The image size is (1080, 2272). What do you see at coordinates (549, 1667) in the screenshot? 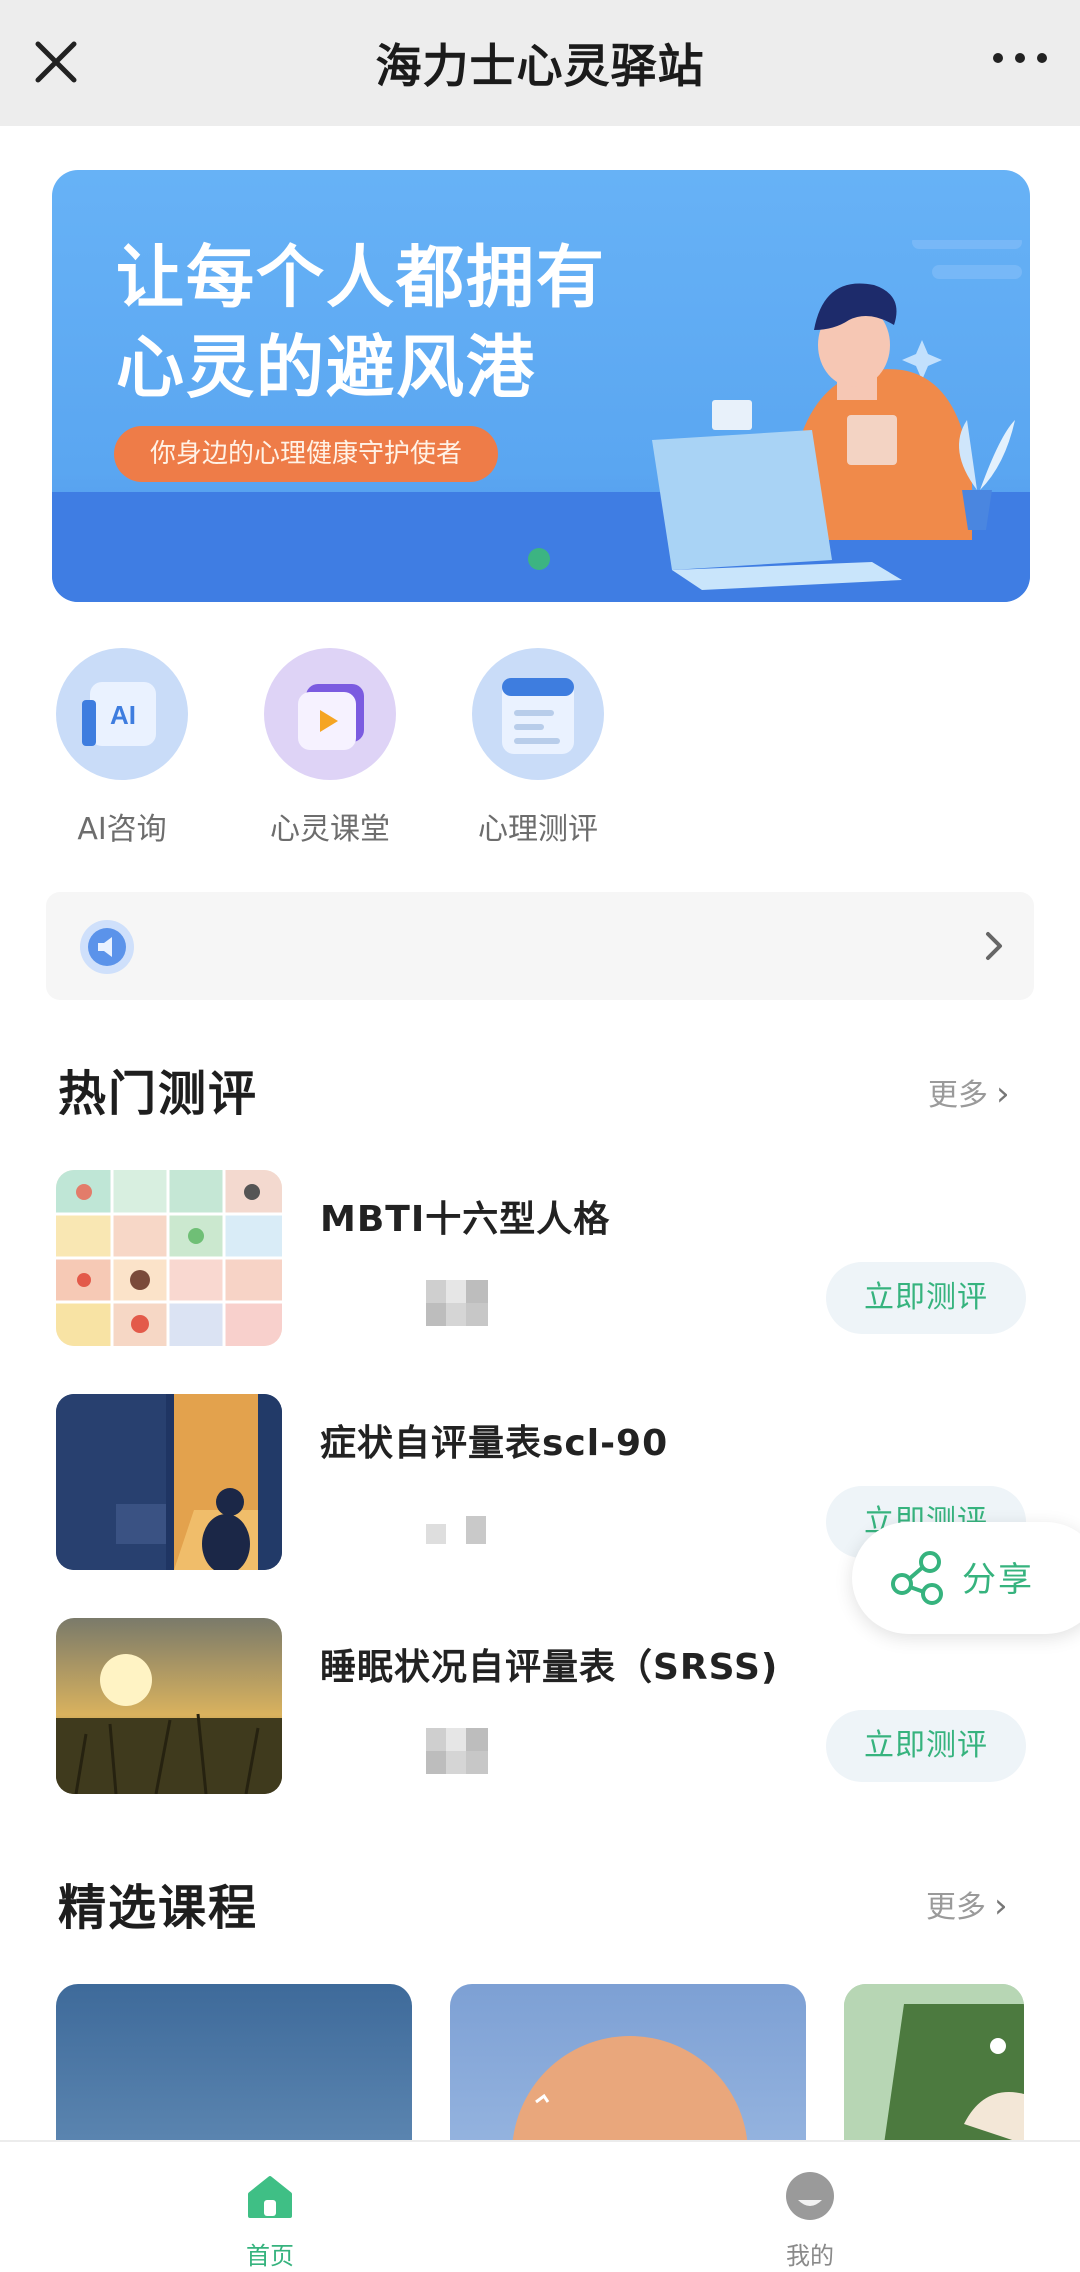
I see `assessment-title: 睡眠状况自评量表（SRSS)` at bounding box center [549, 1667].